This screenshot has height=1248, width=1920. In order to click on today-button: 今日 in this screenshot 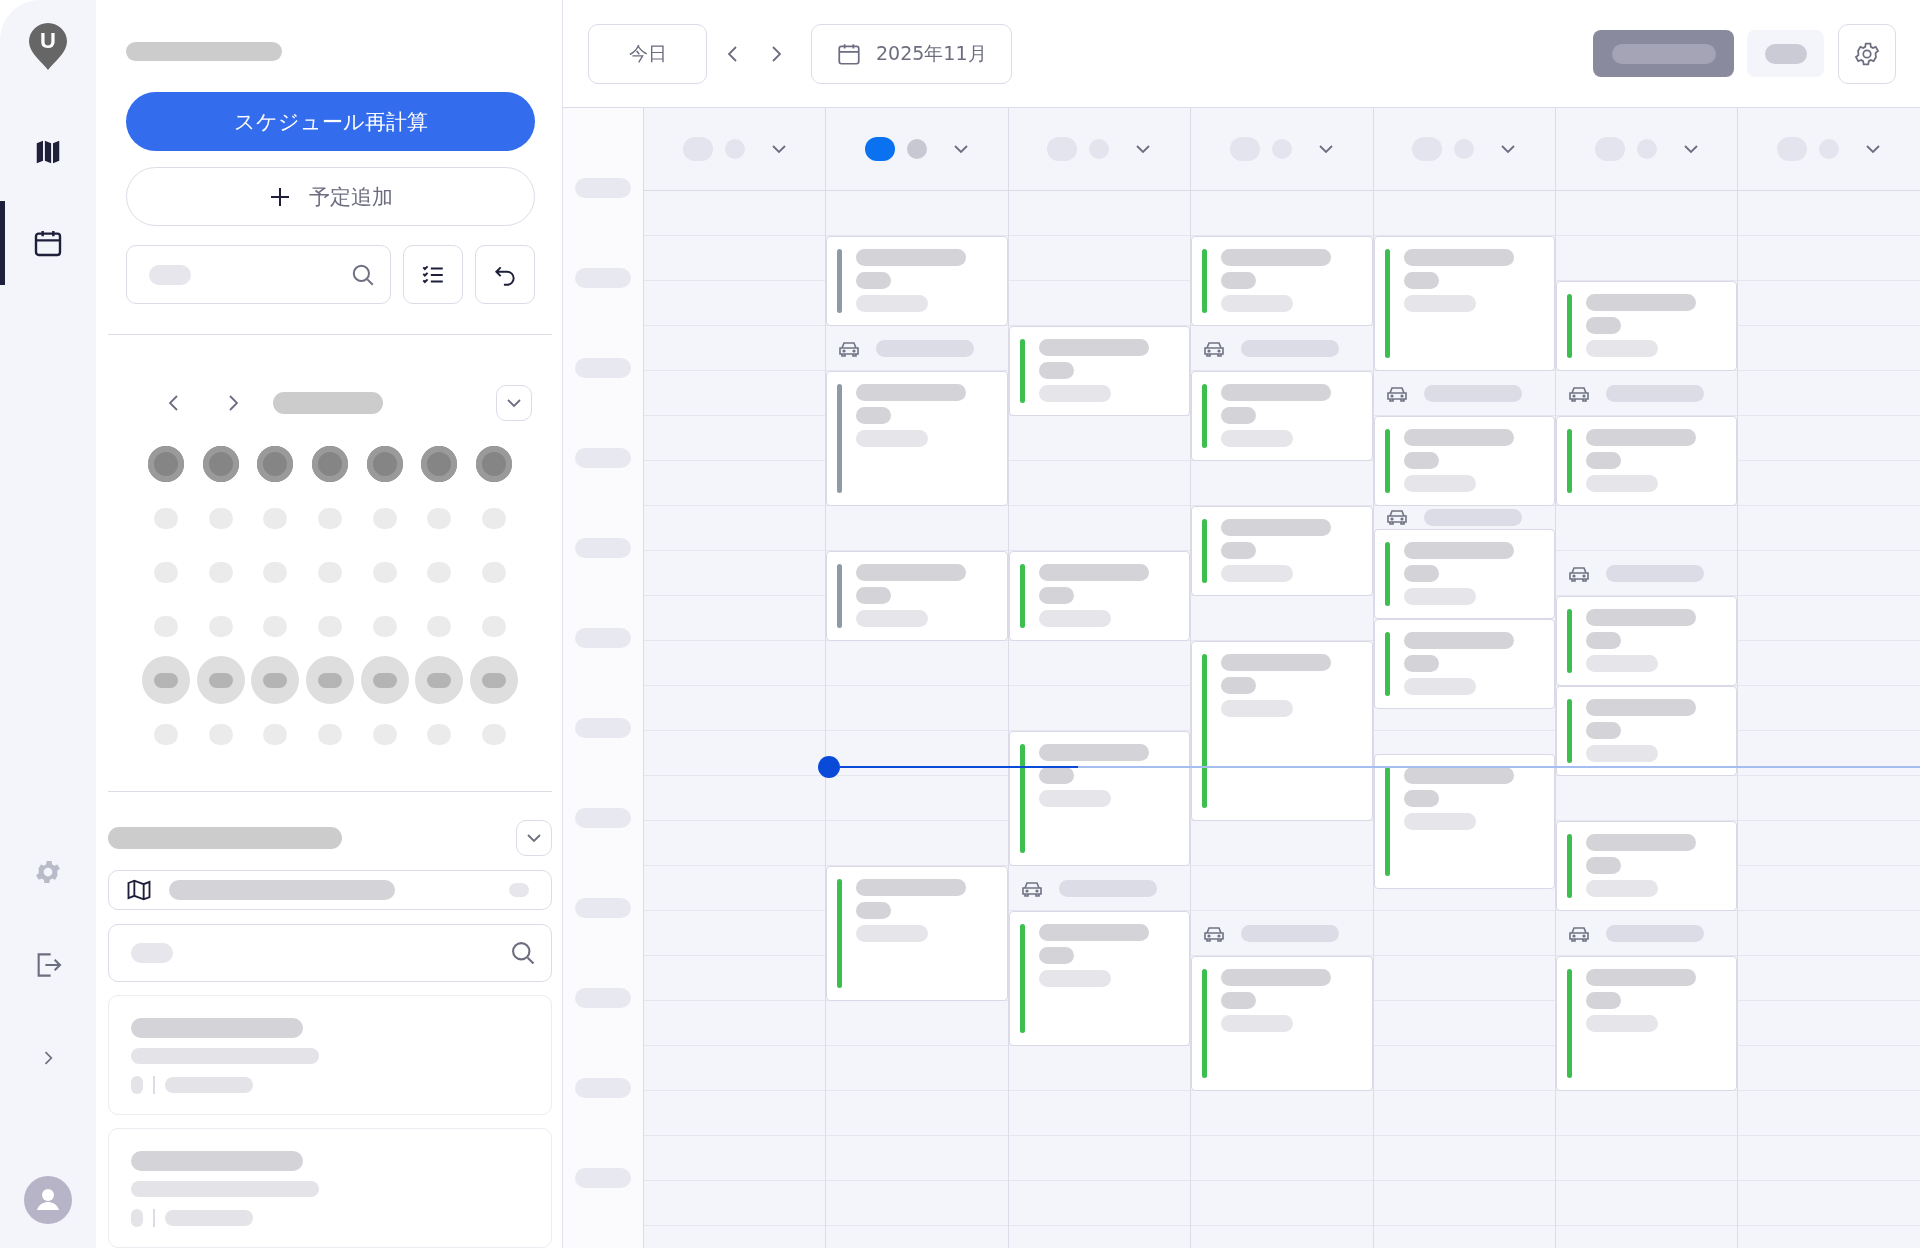, I will do `click(647, 53)`.